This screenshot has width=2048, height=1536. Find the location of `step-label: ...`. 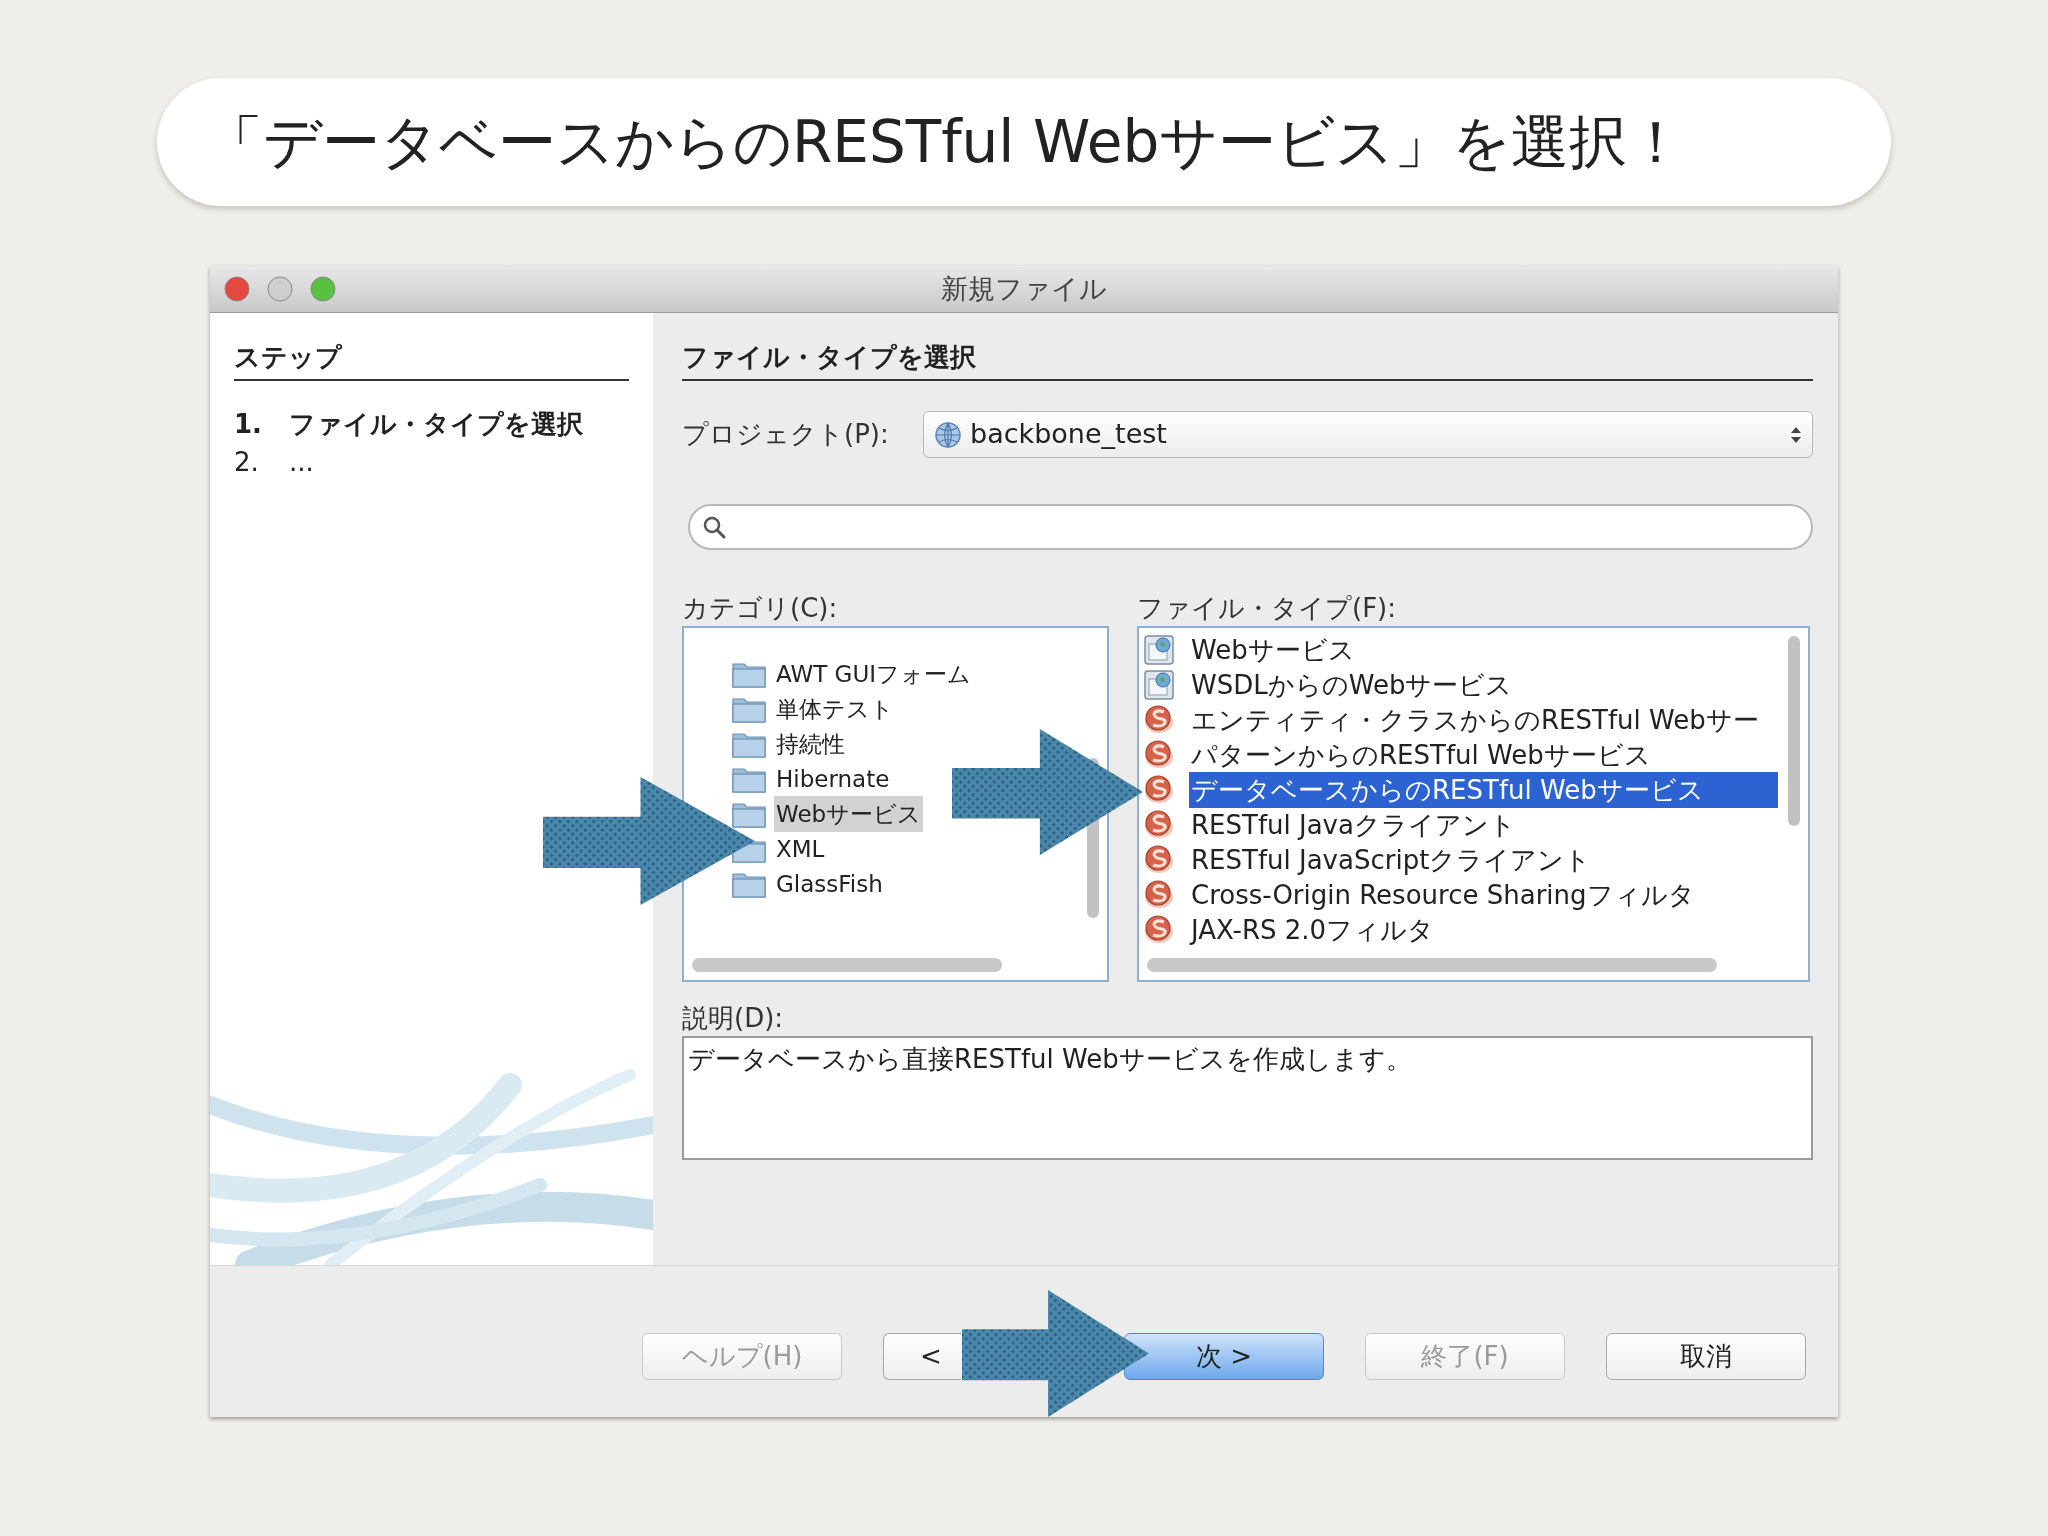

step-label: ... is located at coordinates (301, 462).